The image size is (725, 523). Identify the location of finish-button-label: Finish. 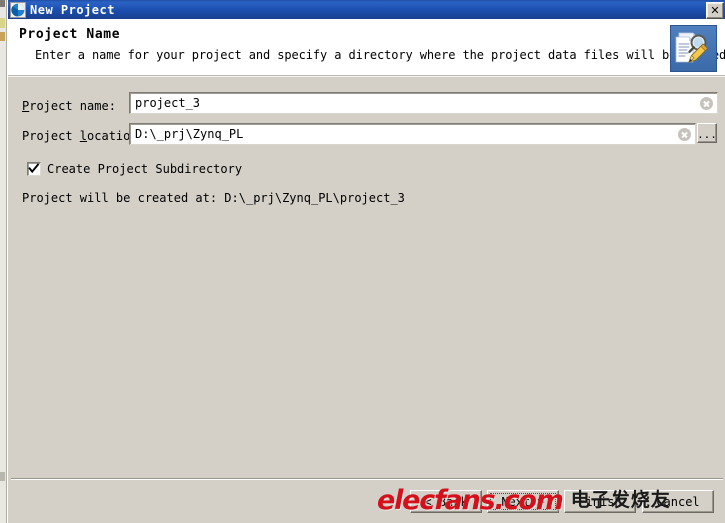
(600, 501).